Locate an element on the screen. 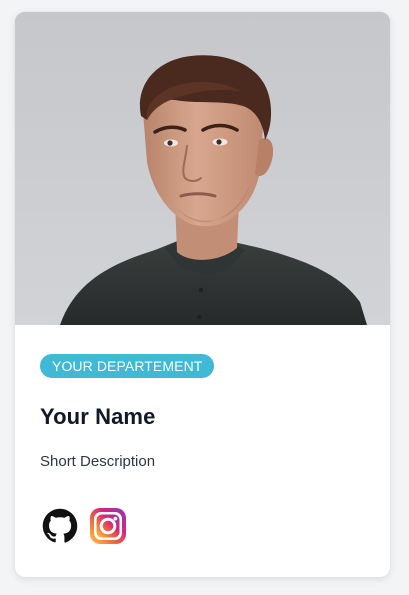 The width and height of the screenshot is (409, 595). instagram-icon is located at coordinates (108, 526).